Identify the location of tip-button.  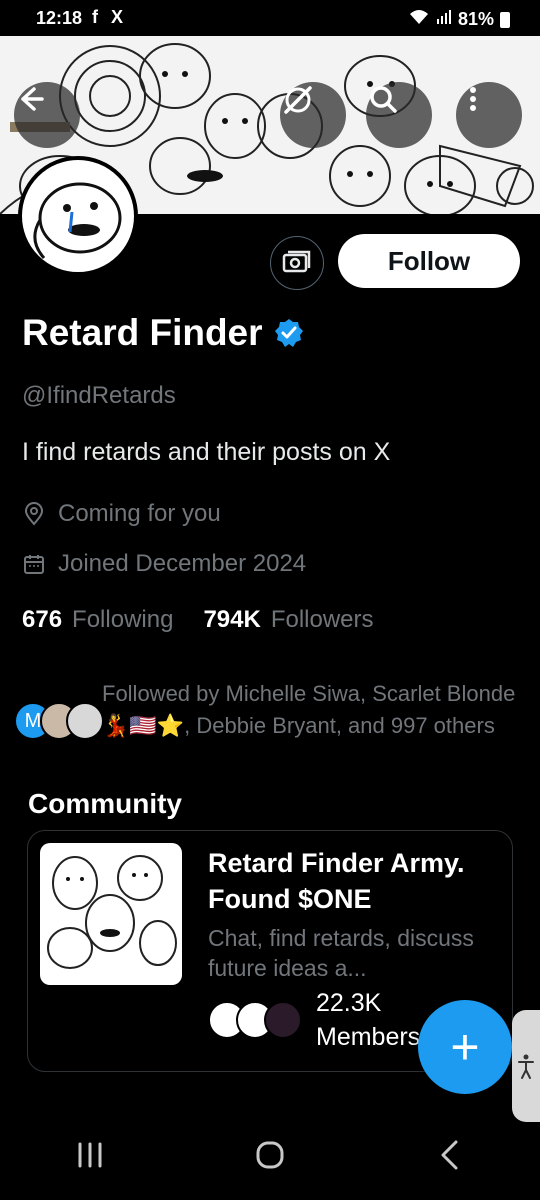
(297, 263).